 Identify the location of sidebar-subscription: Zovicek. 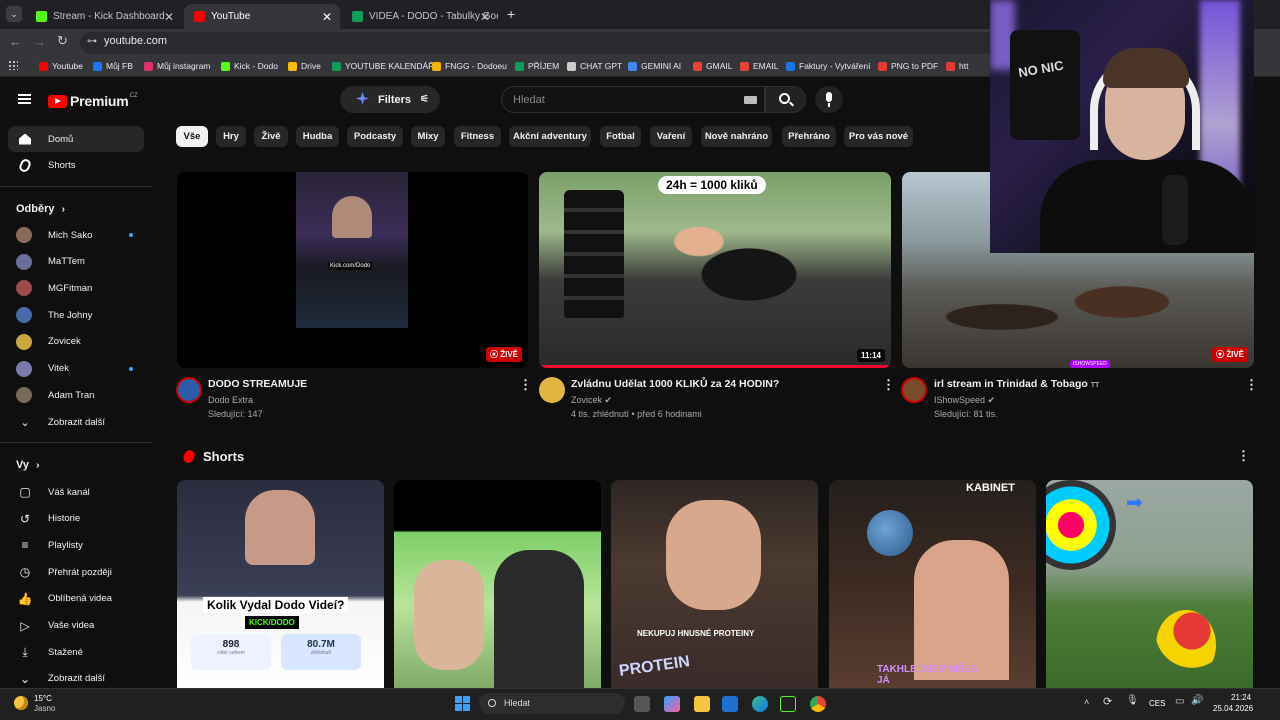
(76, 342).